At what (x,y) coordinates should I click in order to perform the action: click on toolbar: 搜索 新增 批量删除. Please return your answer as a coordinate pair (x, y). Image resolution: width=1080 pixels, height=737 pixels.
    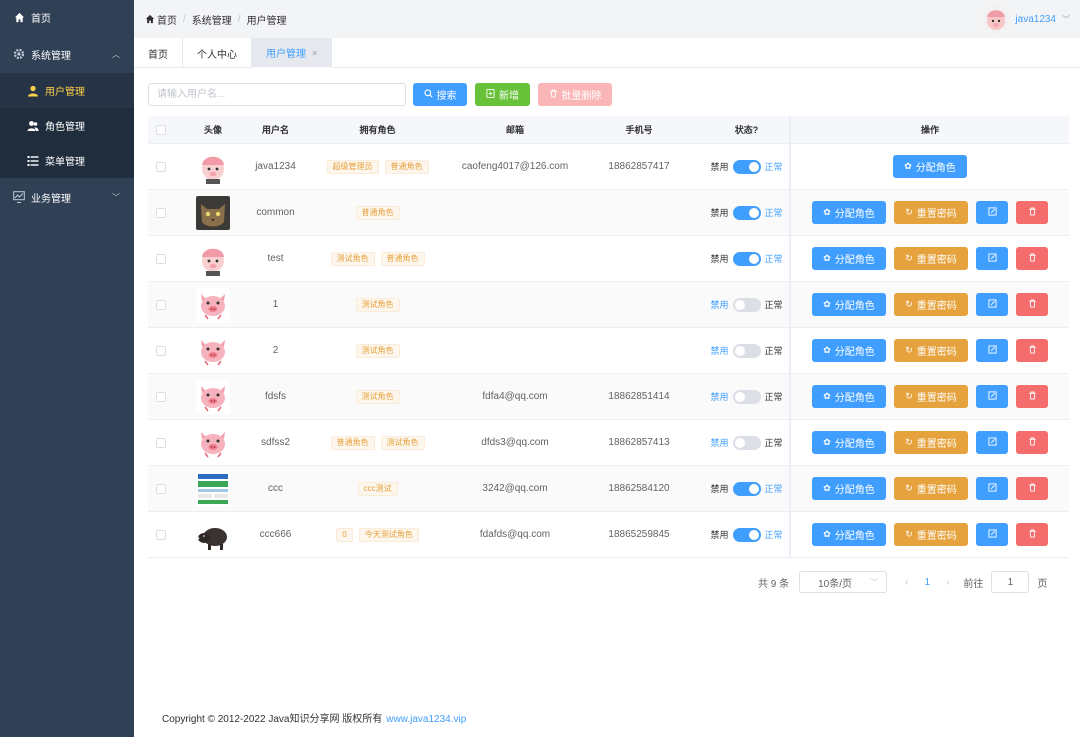
    Looking at the image, I should click on (380, 94).